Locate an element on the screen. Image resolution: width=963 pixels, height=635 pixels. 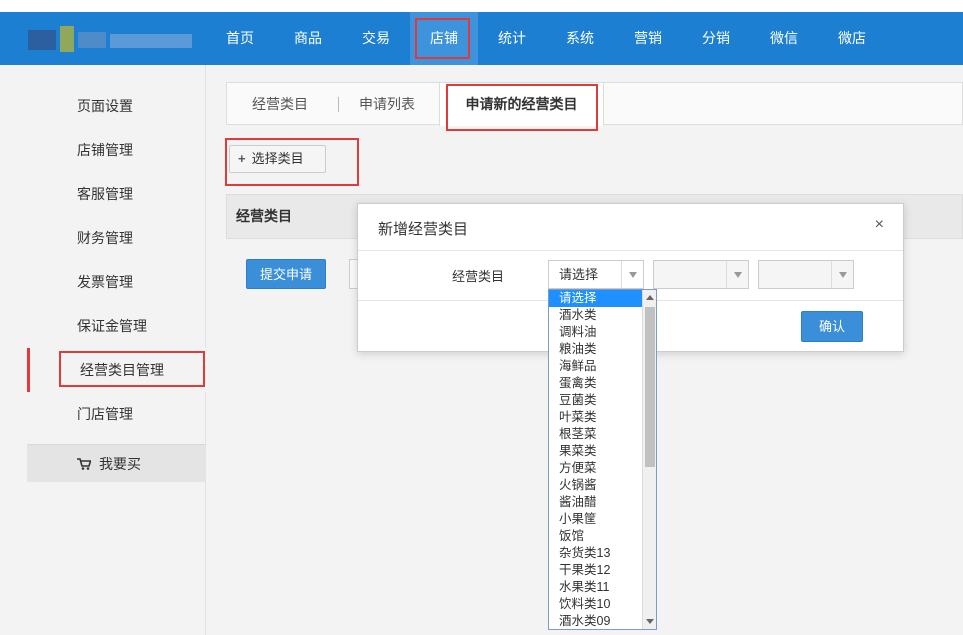
nav-item-microshop: 微店 is located at coordinates (852, 38).